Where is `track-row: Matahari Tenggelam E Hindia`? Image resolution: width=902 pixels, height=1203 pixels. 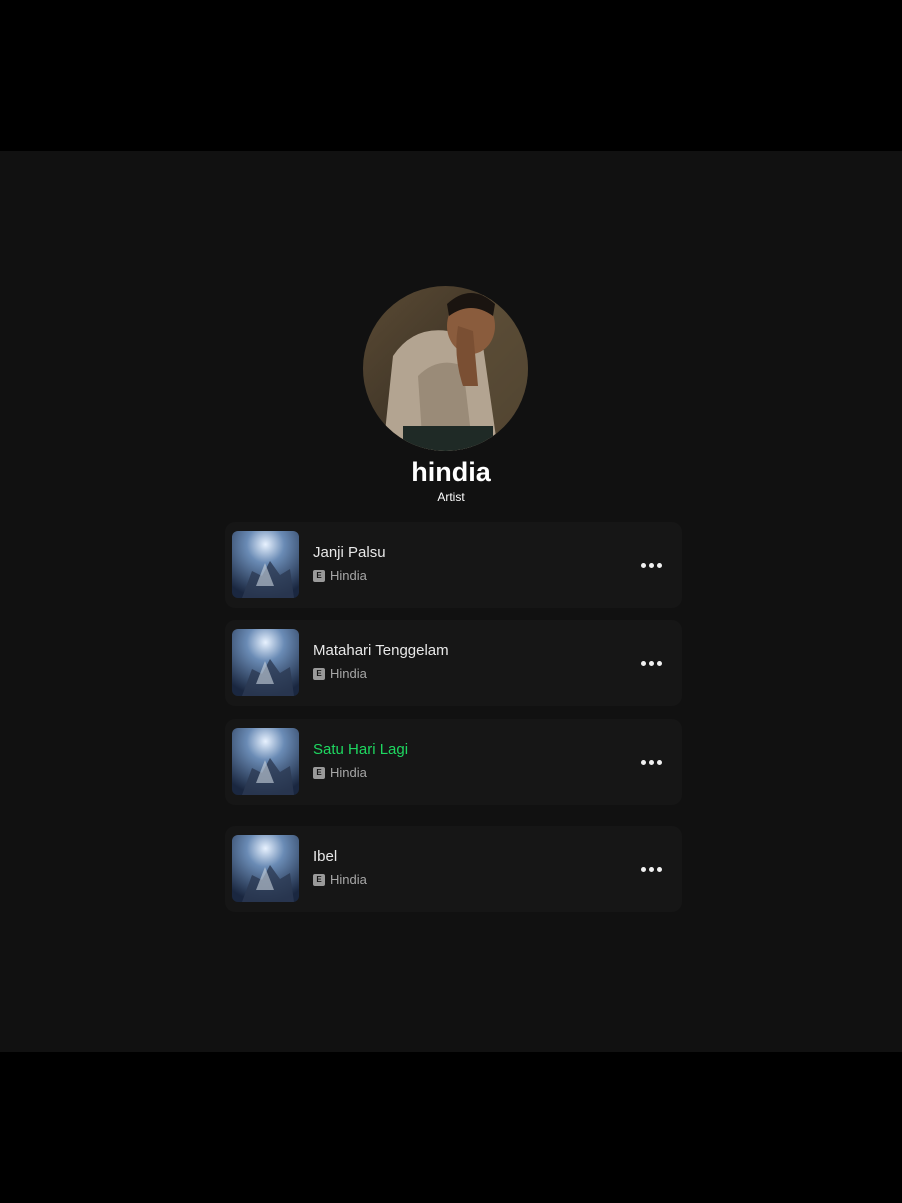
track-row: Matahari Tenggelam E Hindia is located at coordinates (453, 663).